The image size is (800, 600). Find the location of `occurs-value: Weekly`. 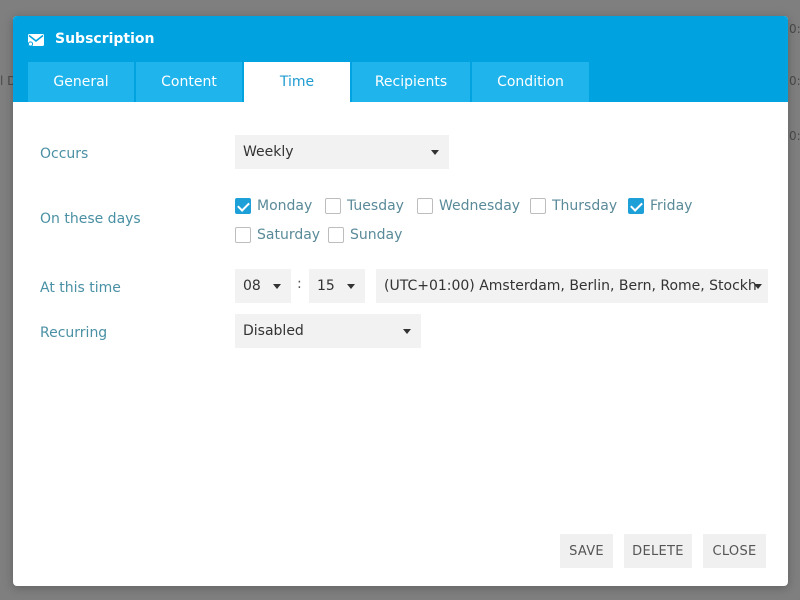

occurs-value: Weekly is located at coordinates (268, 152).